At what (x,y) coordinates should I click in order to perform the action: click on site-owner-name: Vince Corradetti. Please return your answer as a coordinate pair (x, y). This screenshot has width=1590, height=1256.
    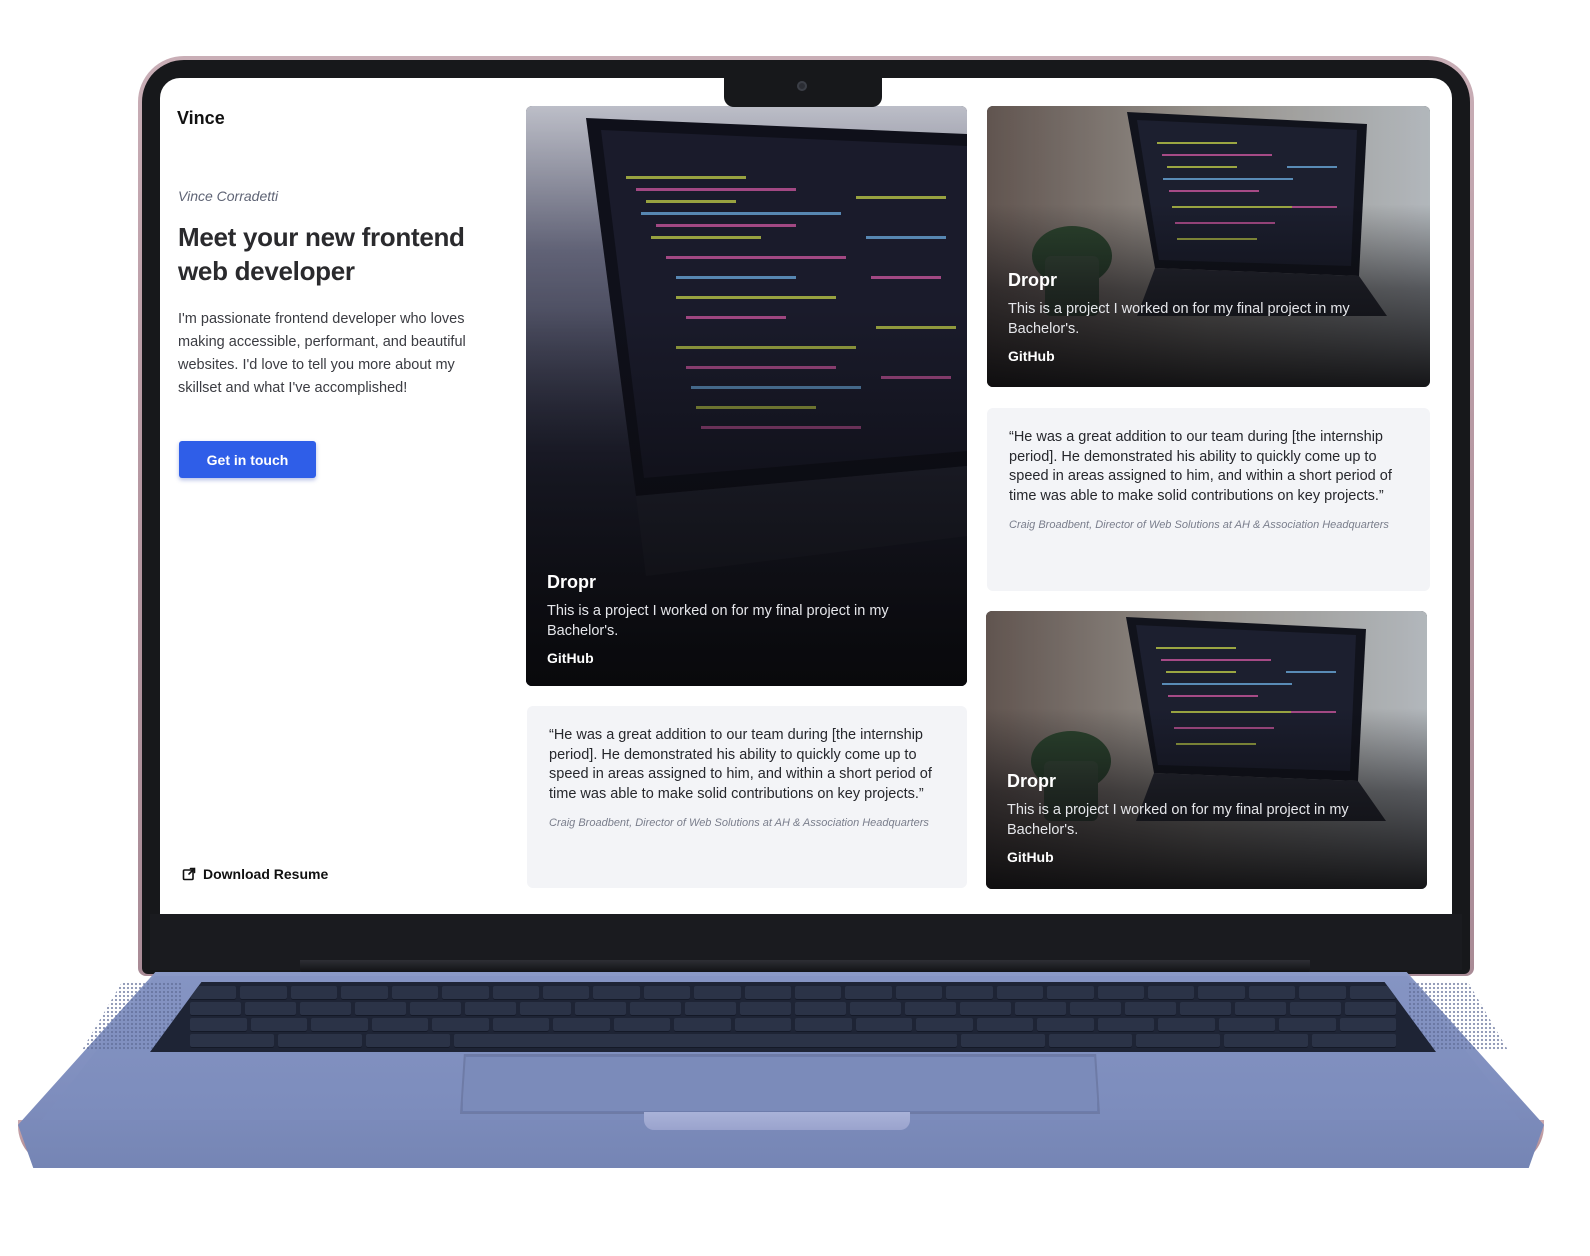
    Looking at the image, I should click on (228, 196).